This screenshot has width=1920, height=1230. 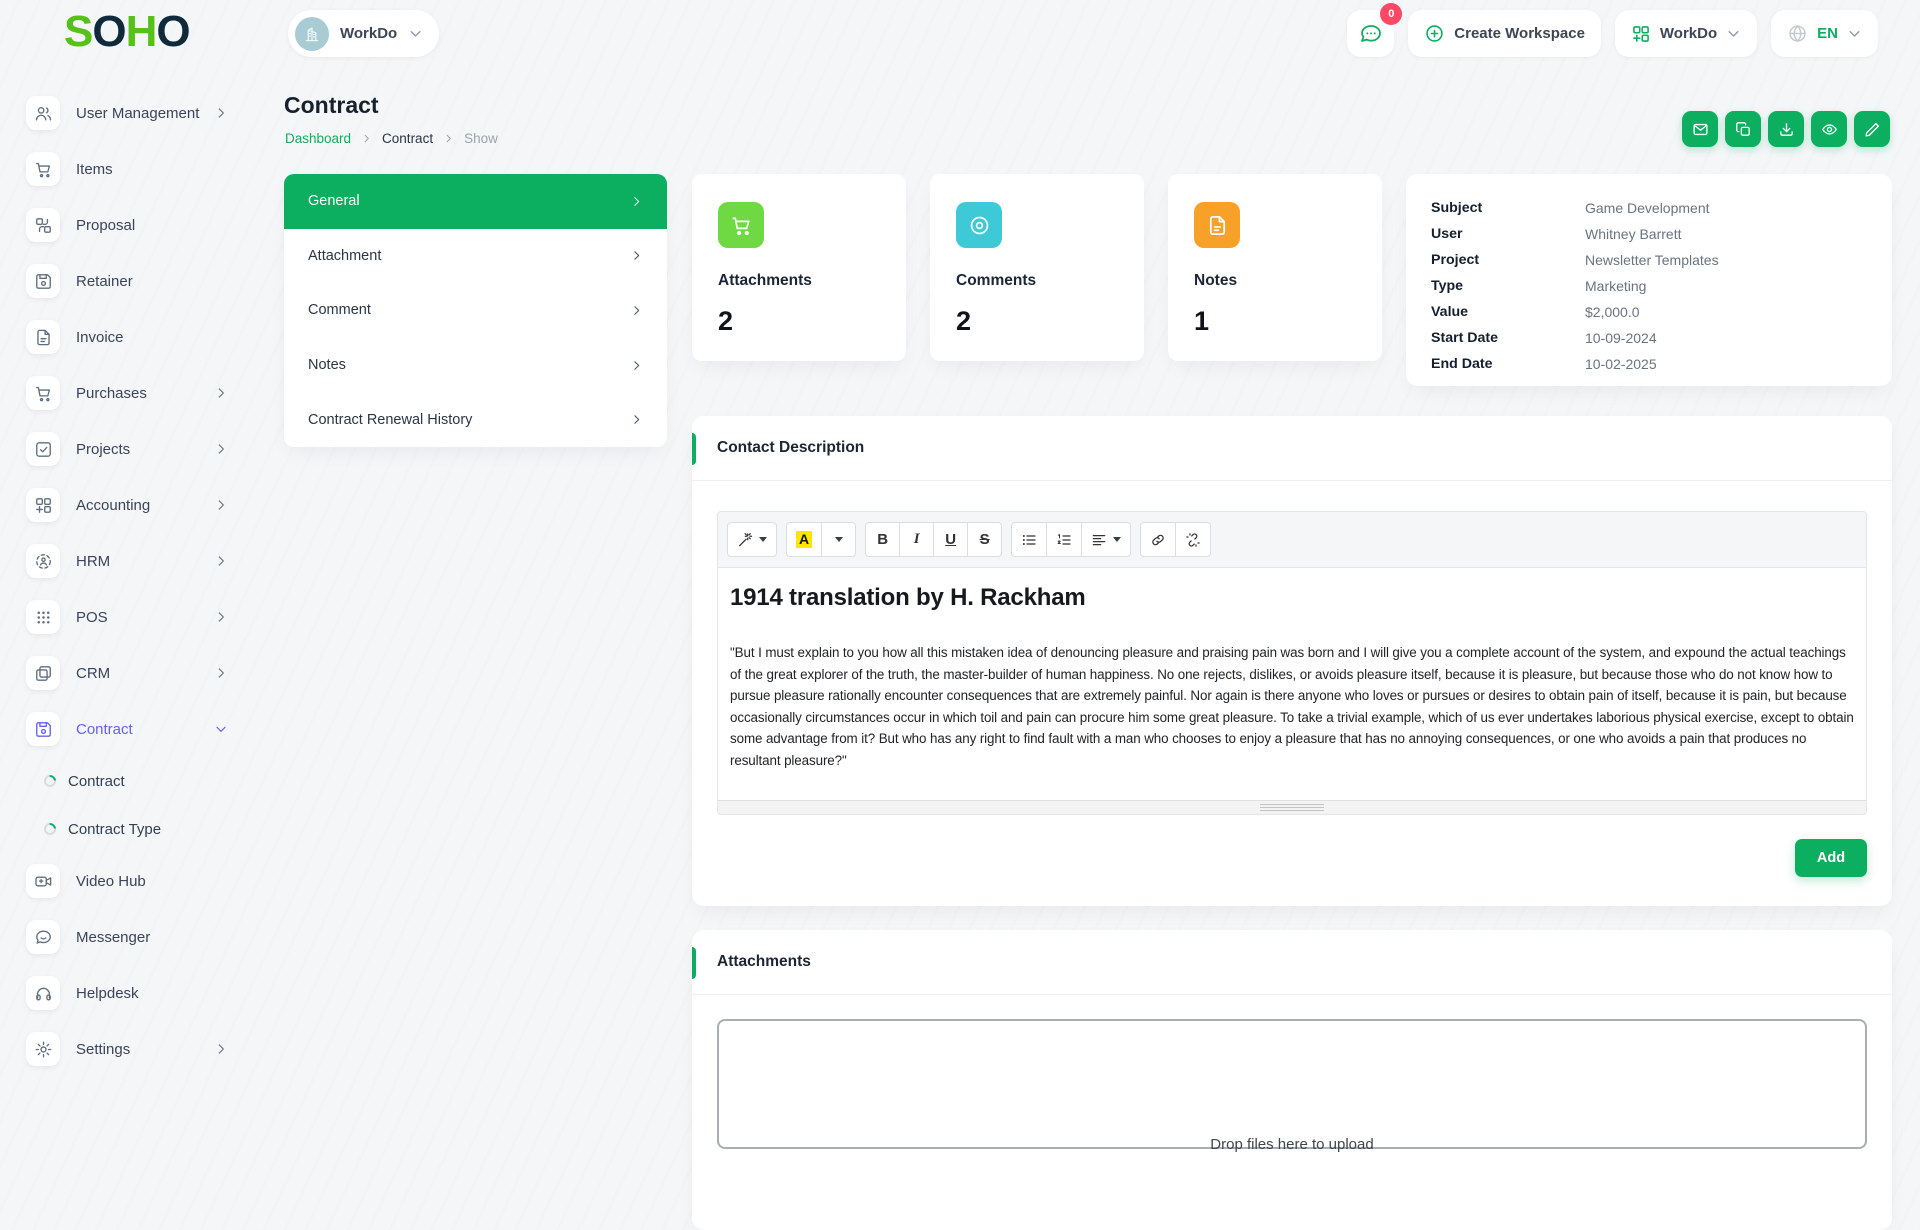 I want to click on workspace-switcher: WorkDo, so click(x=364, y=33).